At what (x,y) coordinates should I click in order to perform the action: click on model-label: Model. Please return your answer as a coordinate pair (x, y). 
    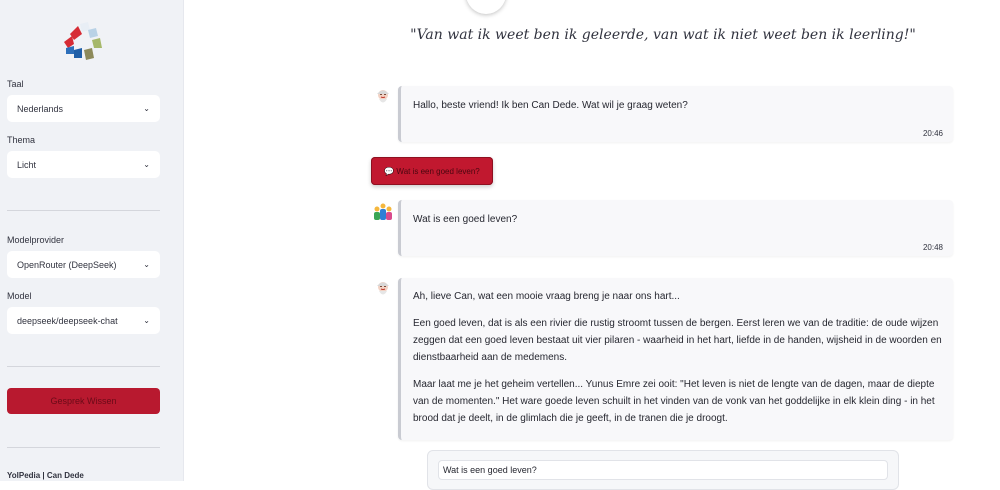
    Looking at the image, I should click on (19, 296).